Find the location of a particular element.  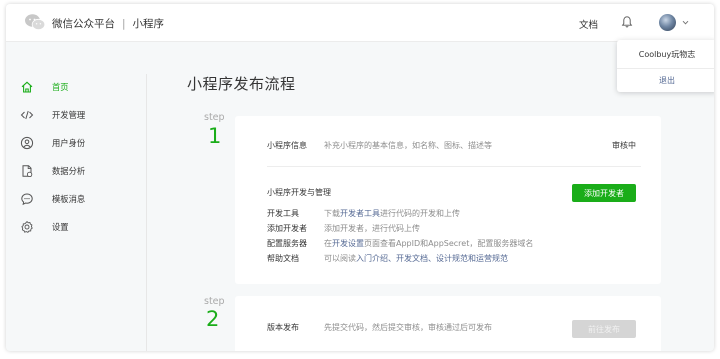

sidebar-divider is located at coordinates (146, 212).